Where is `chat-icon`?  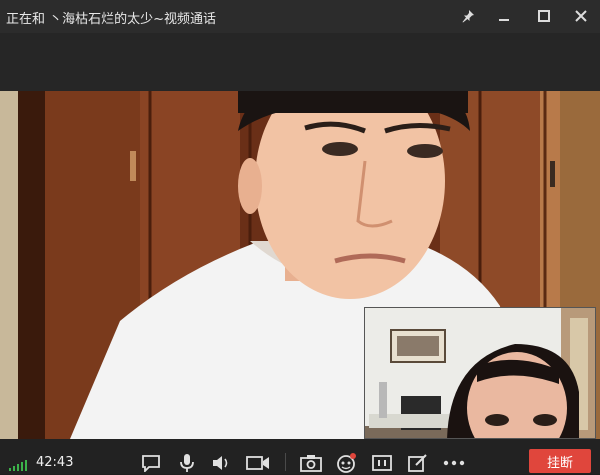 chat-icon is located at coordinates (151, 463).